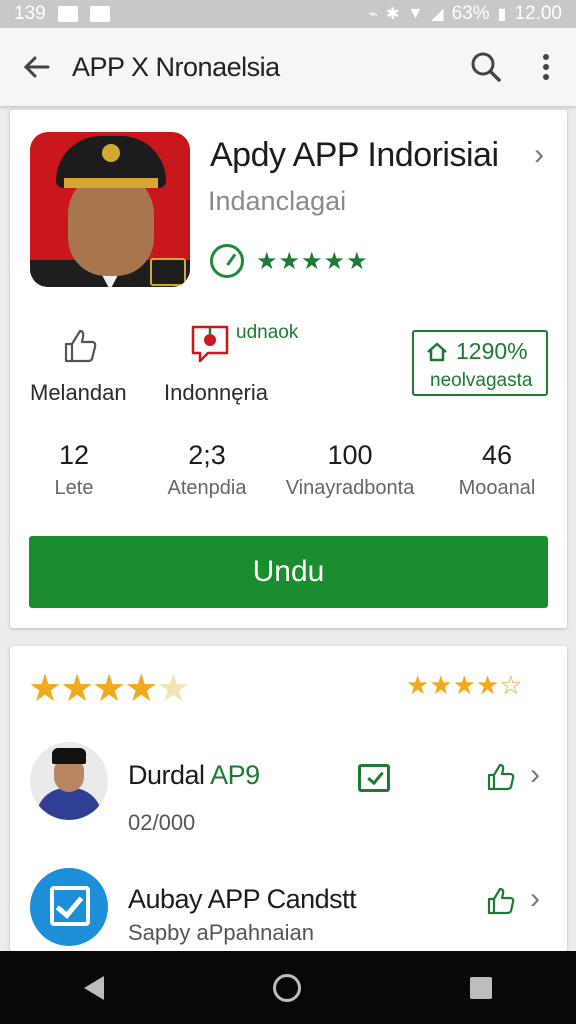 This screenshot has height=1024, width=576. I want to click on signal-icon: ◢, so click(437, 14).